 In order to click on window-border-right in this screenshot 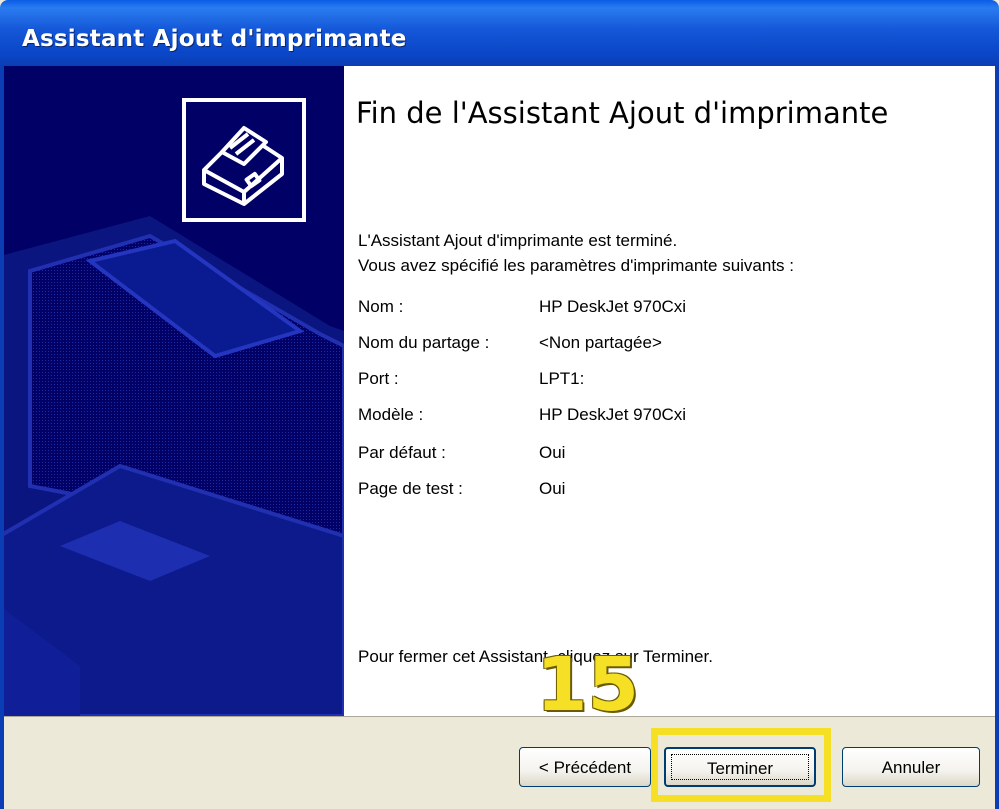, I will do `click(997, 437)`.